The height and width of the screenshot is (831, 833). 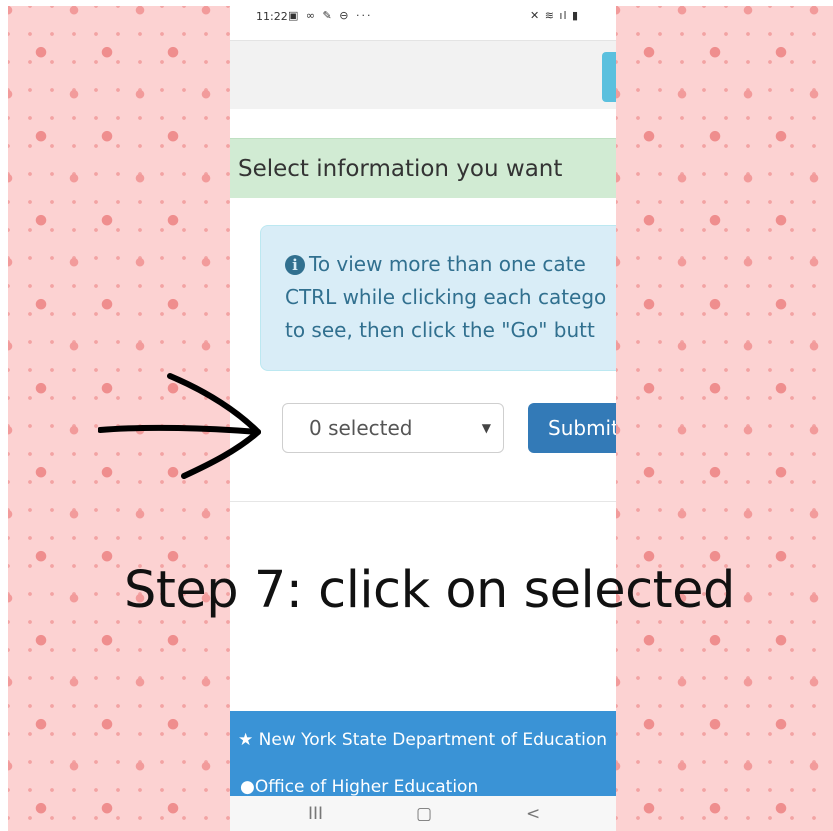 I want to click on menu-toggle-button, so click(x=609, y=77).